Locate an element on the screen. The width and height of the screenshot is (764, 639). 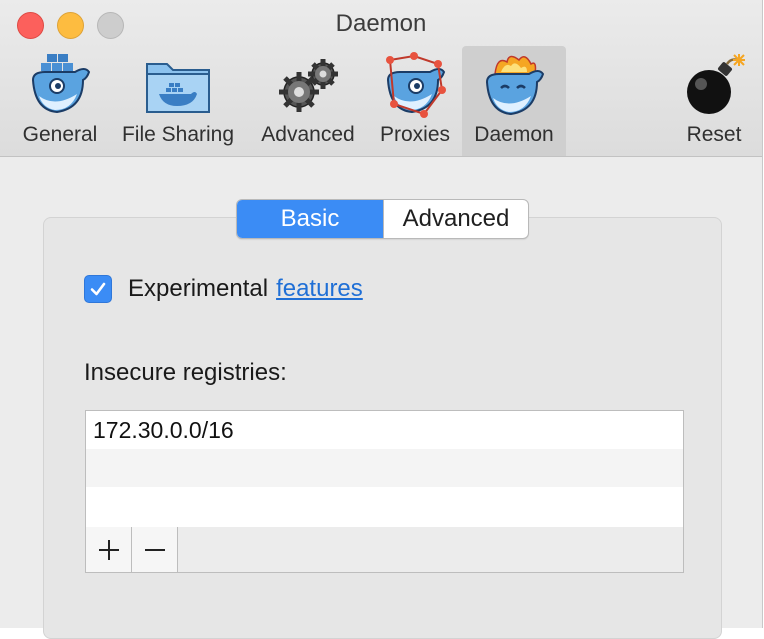
toolbar-item-daemon: Daemon is located at coordinates (514, 101).